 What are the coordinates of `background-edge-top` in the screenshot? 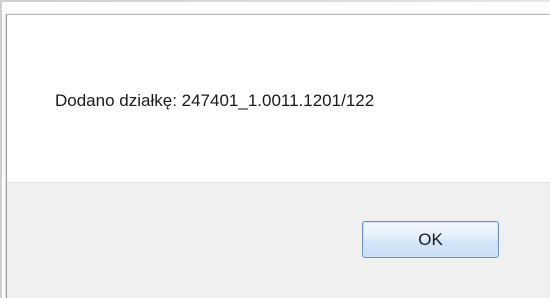 It's located at (275, 1).